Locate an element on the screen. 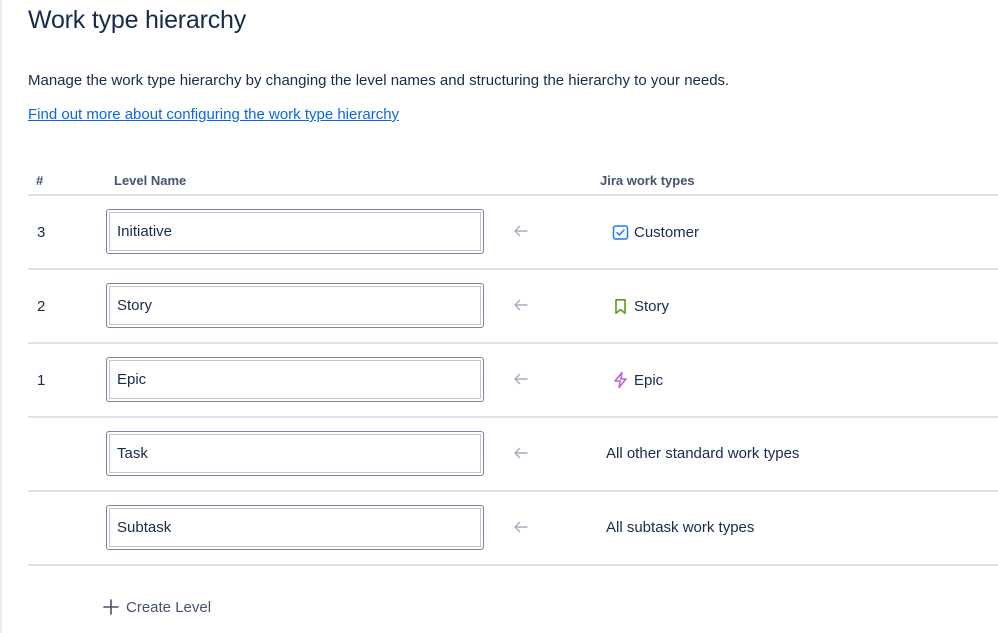 This screenshot has width=998, height=633. lightning-icon is located at coordinates (620, 380).